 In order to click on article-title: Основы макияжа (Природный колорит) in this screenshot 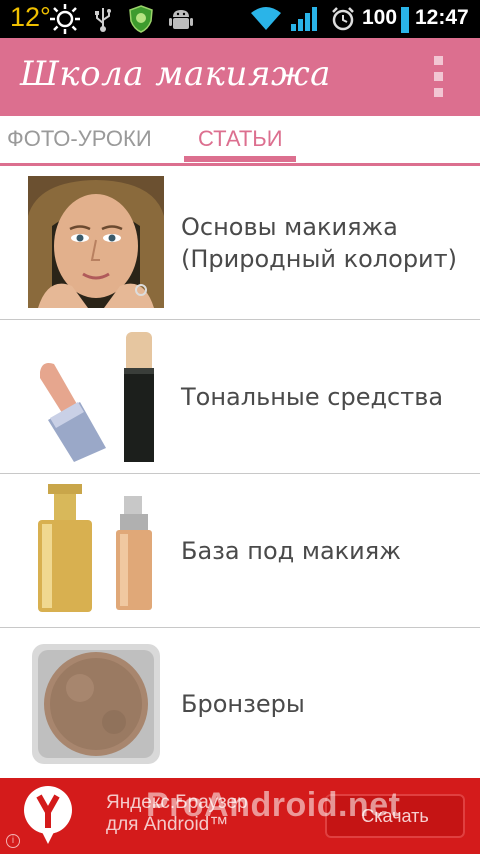, I will do `click(319, 243)`.